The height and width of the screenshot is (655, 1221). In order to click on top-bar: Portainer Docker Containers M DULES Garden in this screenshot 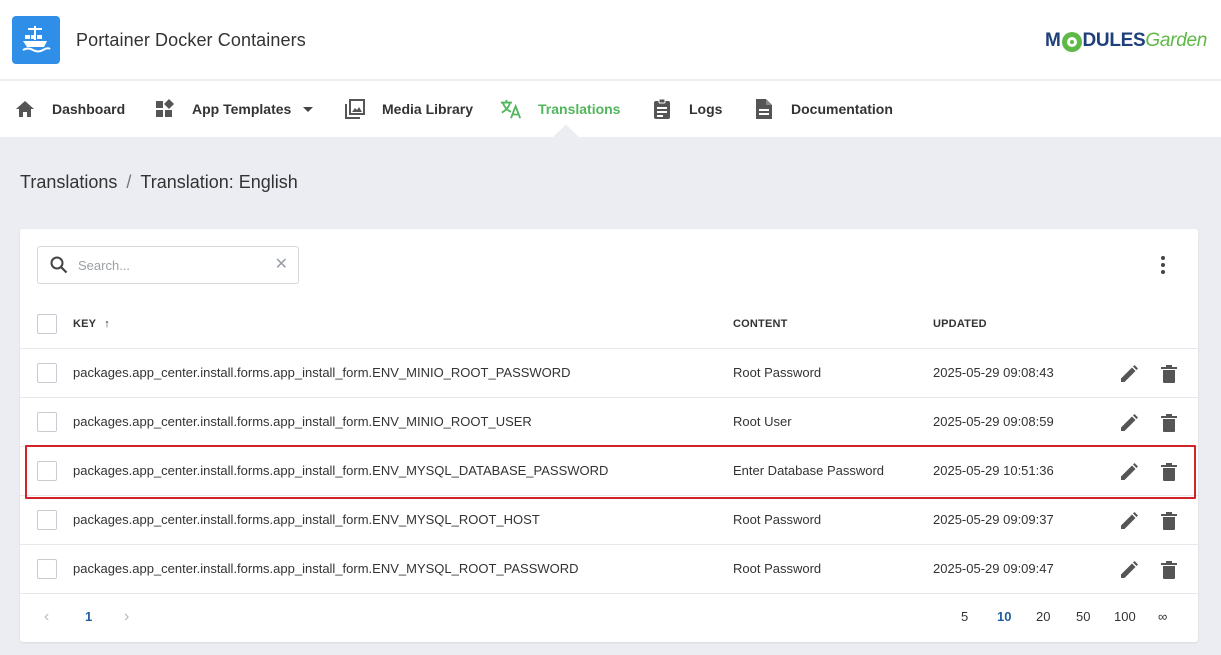, I will do `click(610, 40)`.